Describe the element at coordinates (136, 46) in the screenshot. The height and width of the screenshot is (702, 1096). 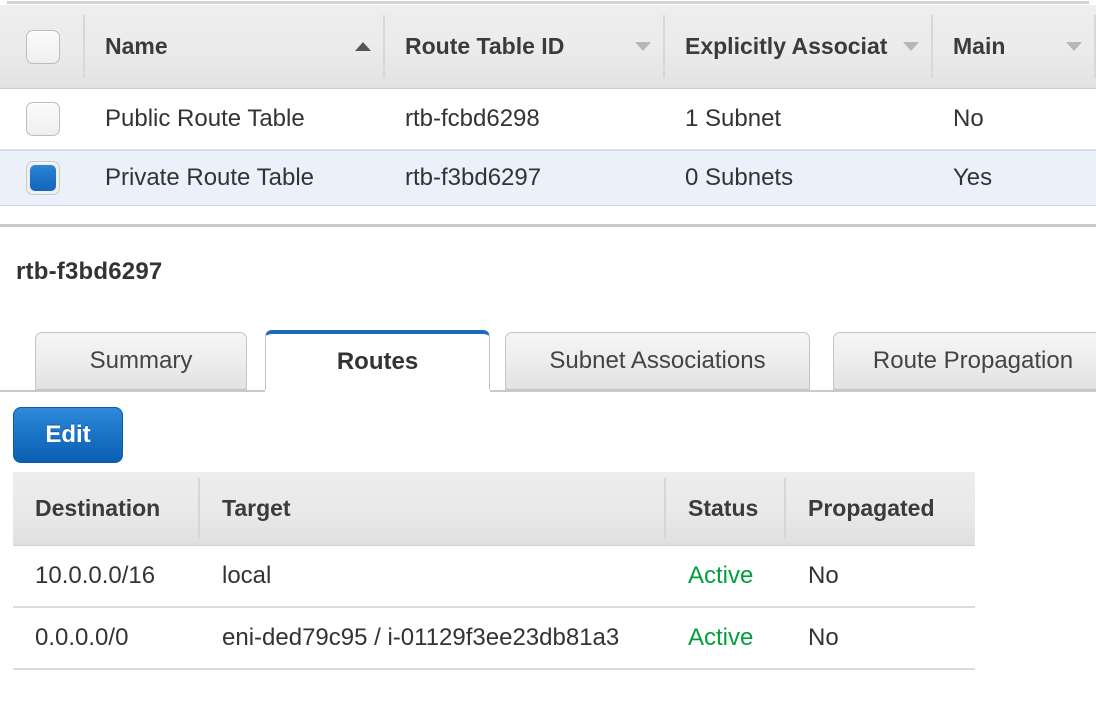
I see `column-header-name-label: Name` at that location.